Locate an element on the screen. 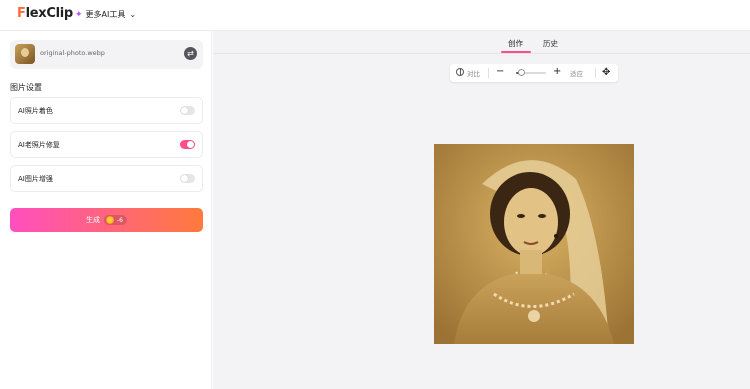 The image size is (750, 389). zoom-slider-knob is located at coordinates (521, 72).